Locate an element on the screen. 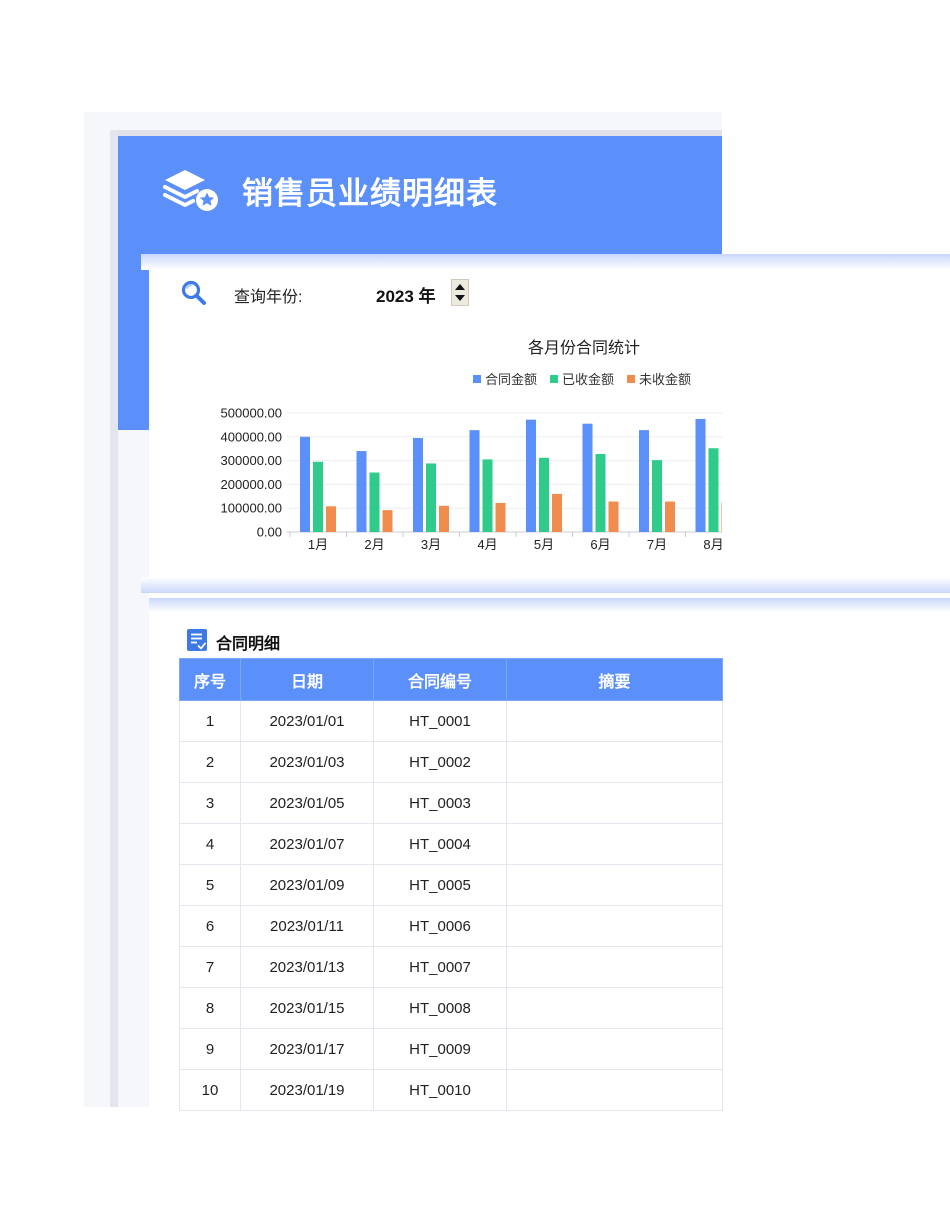 The height and width of the screenshot is (1230, 950). cell-contract-no: HT_0009 is located at coordinates (440, 1049).